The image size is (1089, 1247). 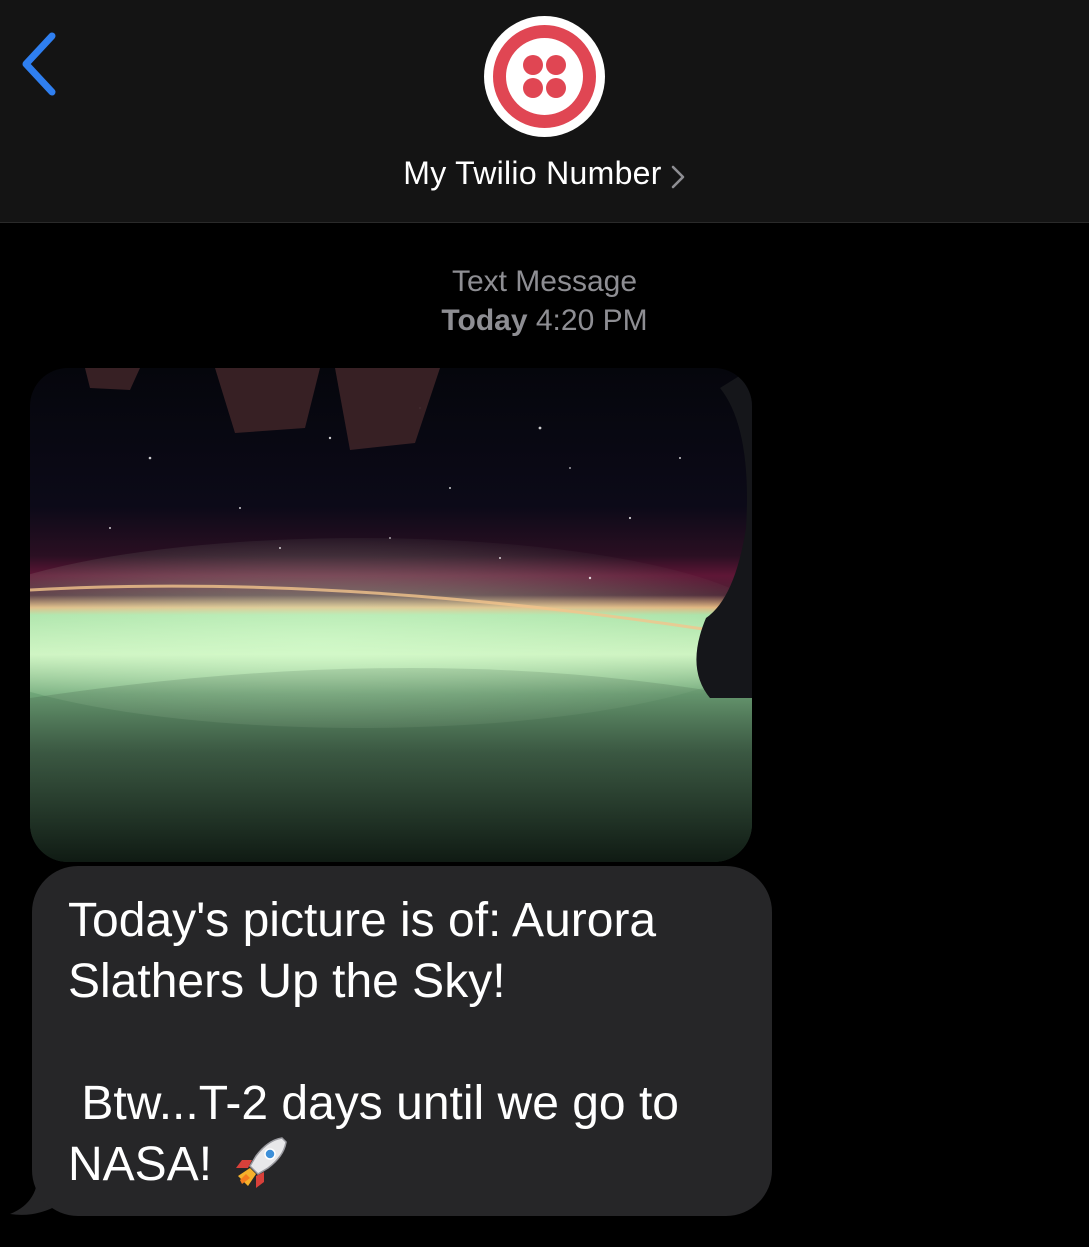 I want to click on twilio-logo-icon, so click(x=544, y=76).